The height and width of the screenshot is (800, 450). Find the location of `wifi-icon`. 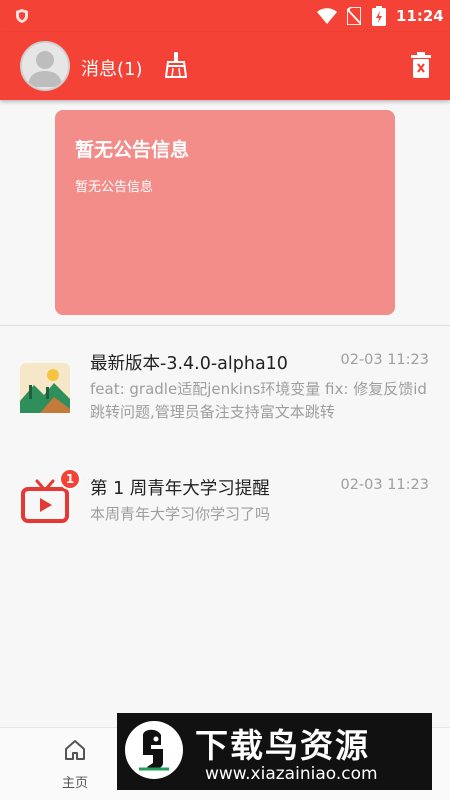

wifi-icon is located at coordinates (327, 16).